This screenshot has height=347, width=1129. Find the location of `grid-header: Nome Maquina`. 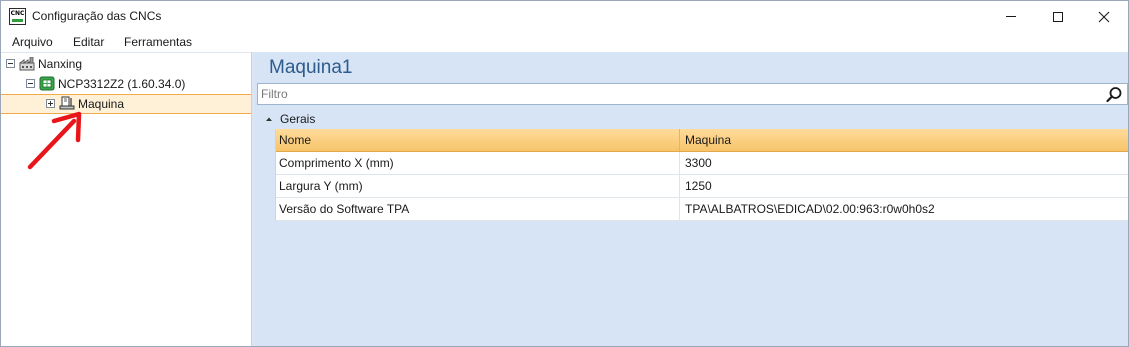

grid-header: Nome Maquina is located at coordinates (702, 140).